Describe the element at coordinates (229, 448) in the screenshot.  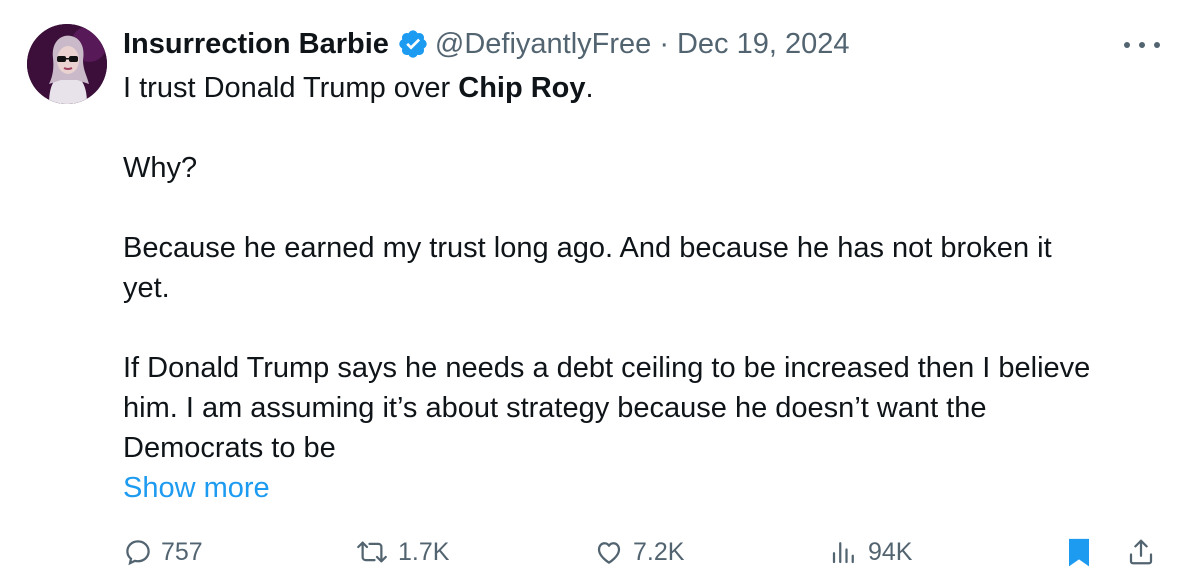
I see `tweet-line: Democrats to be` at that location.